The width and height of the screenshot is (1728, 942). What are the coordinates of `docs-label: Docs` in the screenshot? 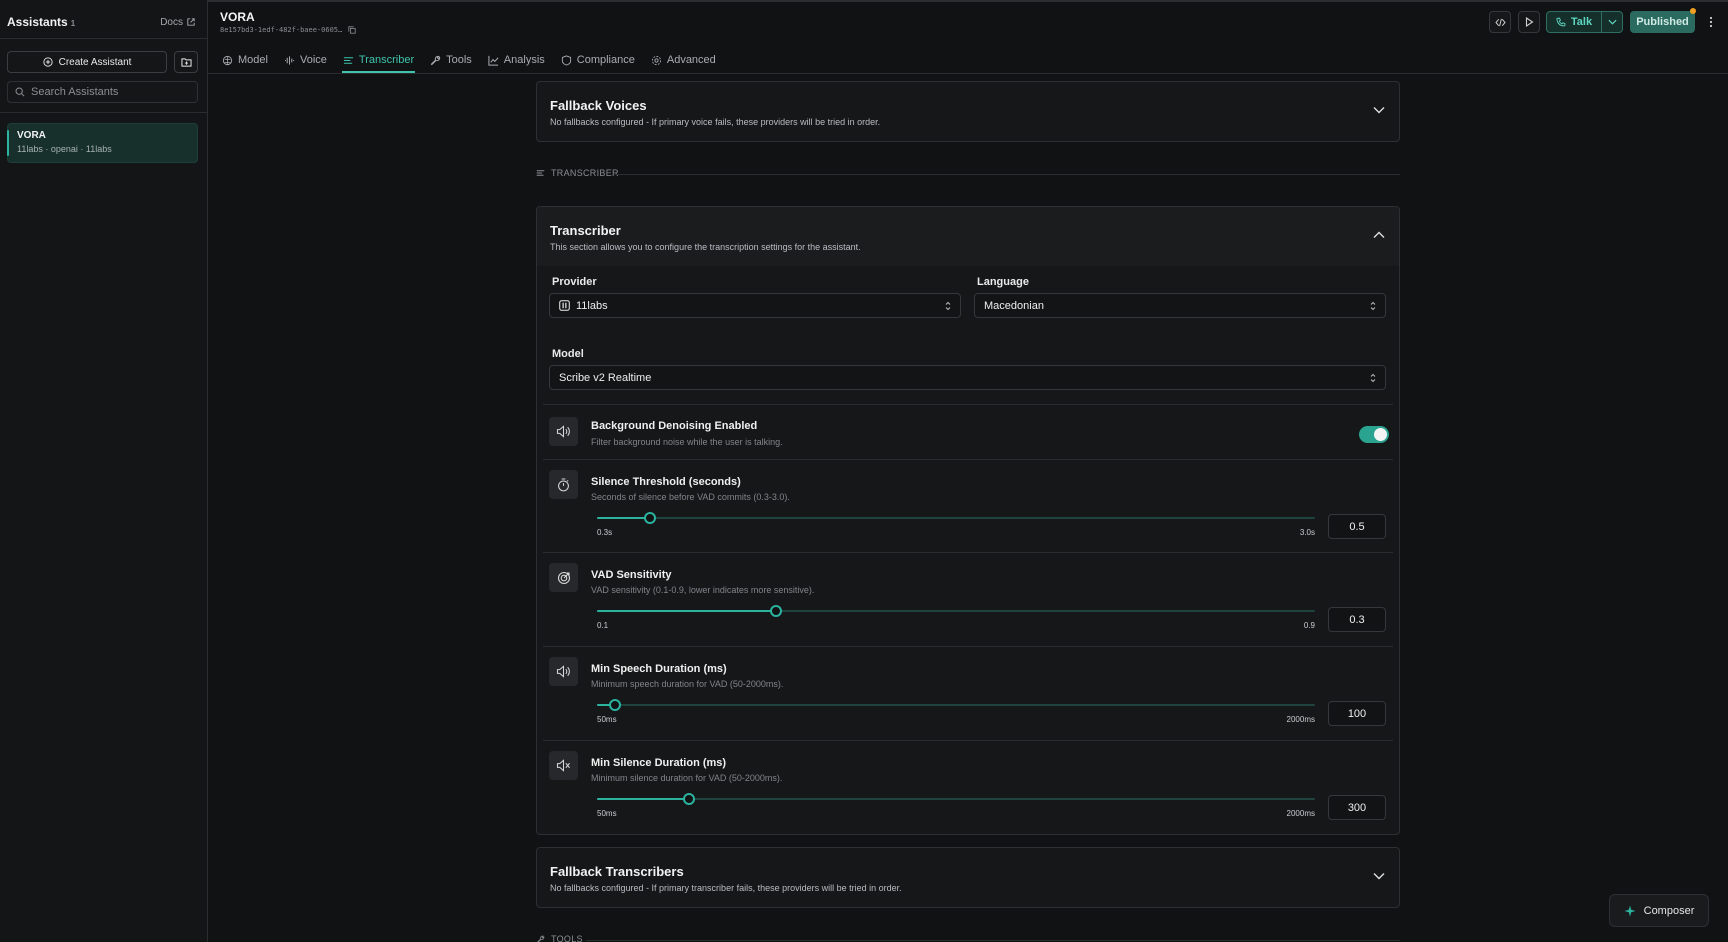 It's located at (171, 22).